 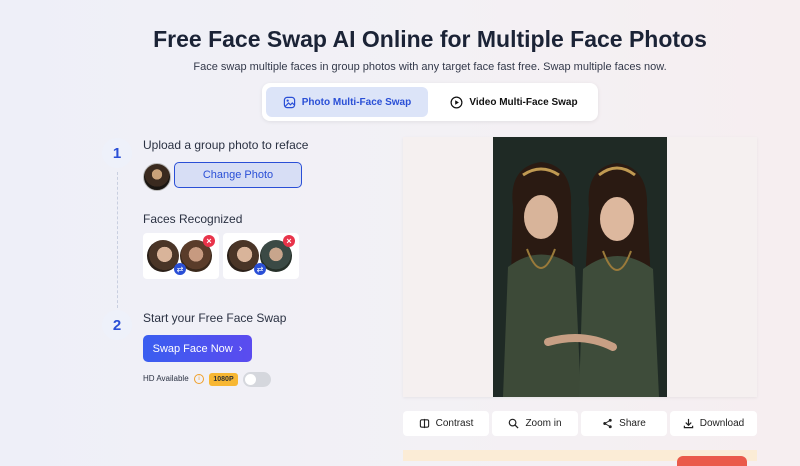 I want to click on preview-photo, so click(x=580, y=267).